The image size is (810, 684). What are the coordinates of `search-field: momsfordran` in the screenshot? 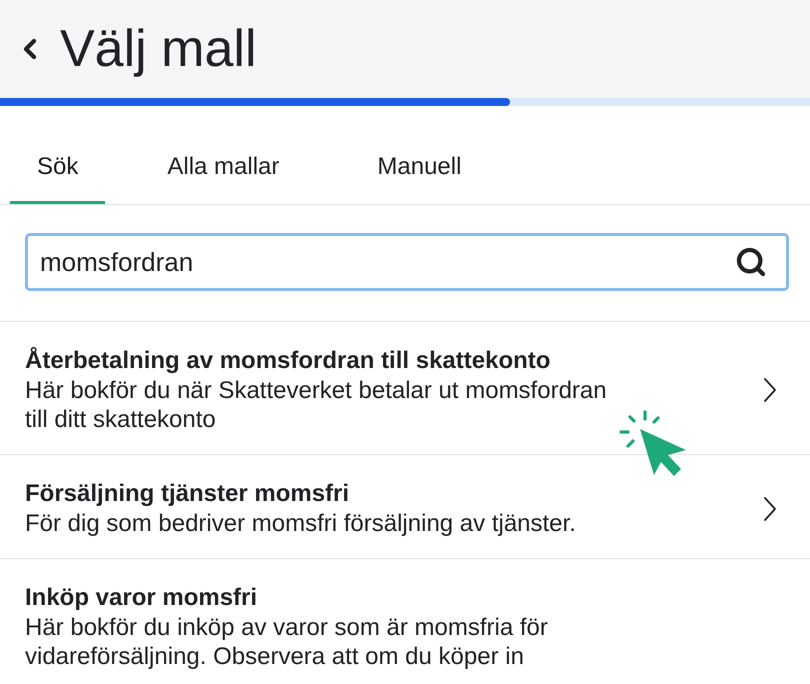 It's located at (407, 262).